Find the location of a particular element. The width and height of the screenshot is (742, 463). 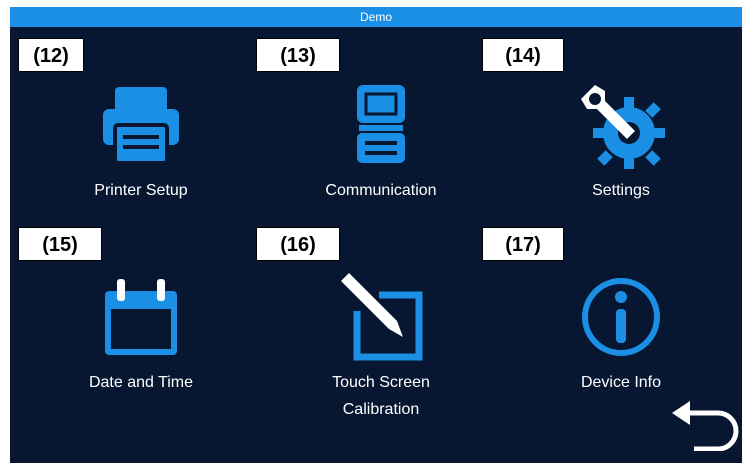

back-arrow-icon is located at coordinates (705, 426).